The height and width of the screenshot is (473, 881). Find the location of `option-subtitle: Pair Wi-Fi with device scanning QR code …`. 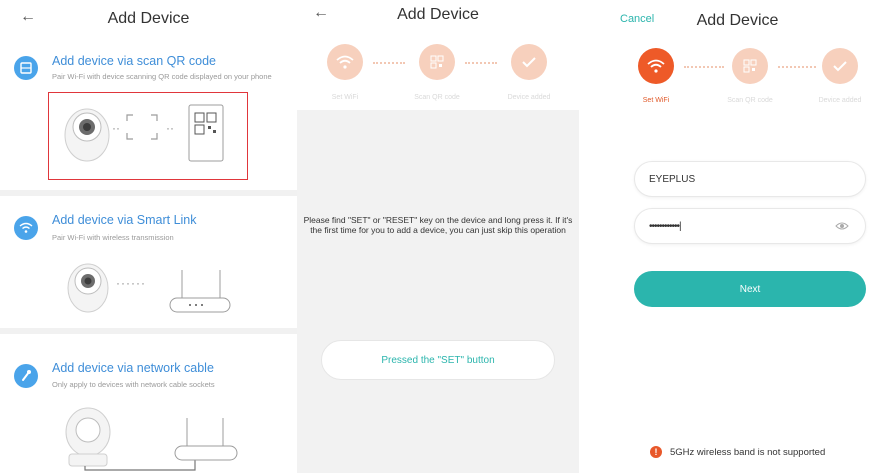

option-subtitle: Pair Wi-Fi with device scanning QR code … is located at coordinates (162, 76).